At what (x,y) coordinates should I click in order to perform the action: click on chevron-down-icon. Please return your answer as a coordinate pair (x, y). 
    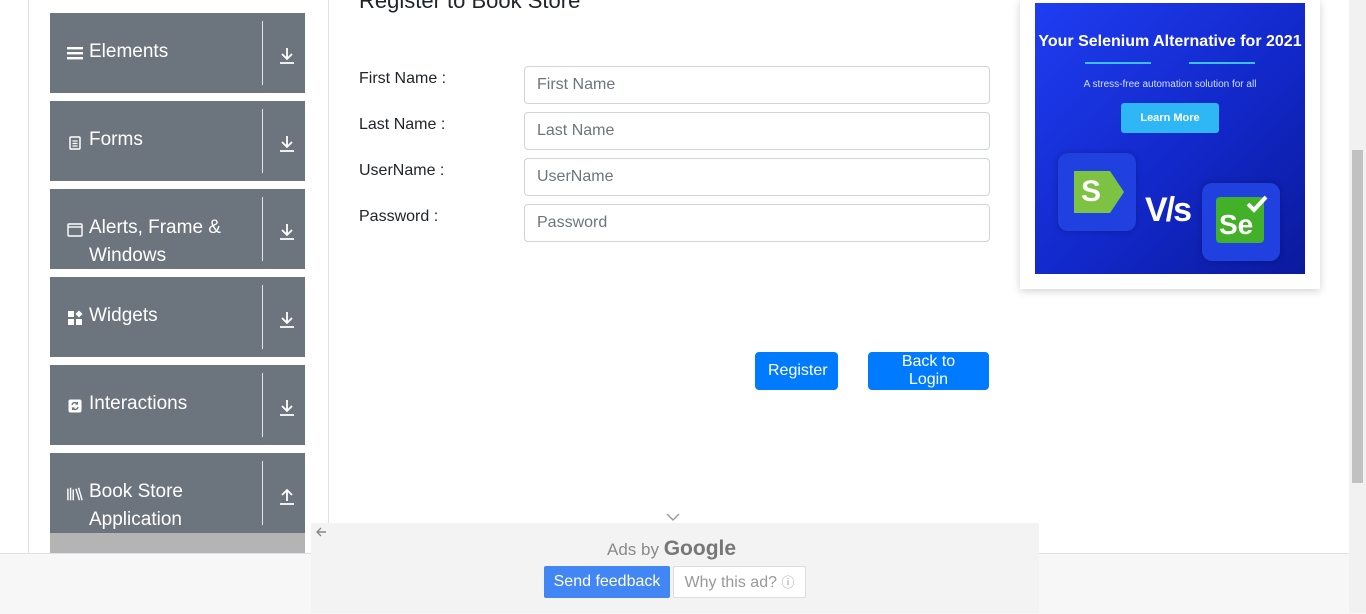
    Looking at the image, I should click on (673, 515).